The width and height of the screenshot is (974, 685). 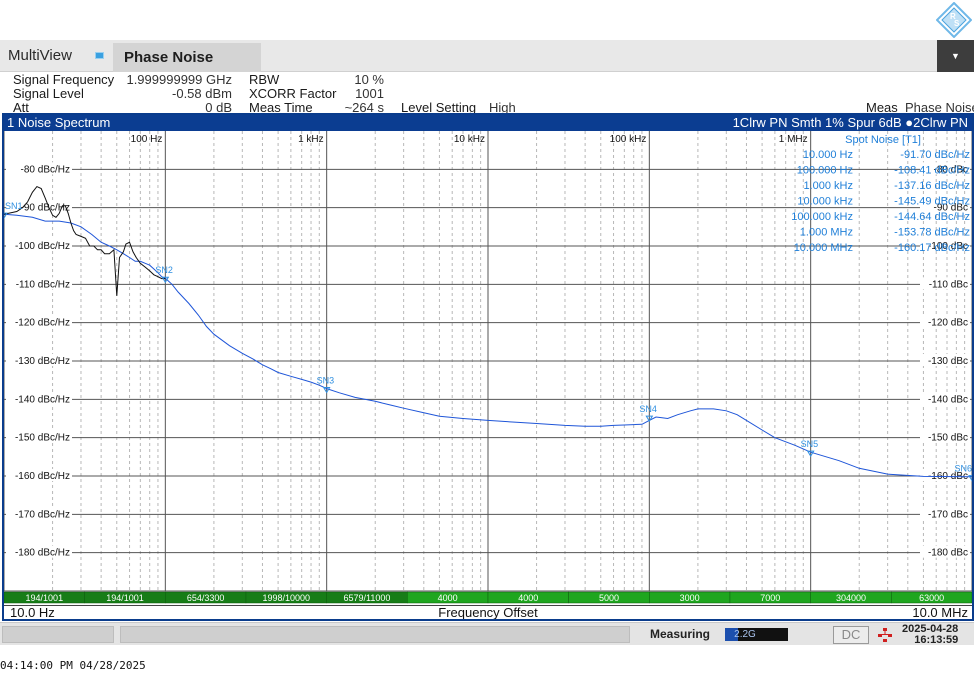 What do you see at coordinates (43, 284) in the screenshot?
I see `y-tick-label-left: -110 dBc/Hz` at bounding box center [43, 284].